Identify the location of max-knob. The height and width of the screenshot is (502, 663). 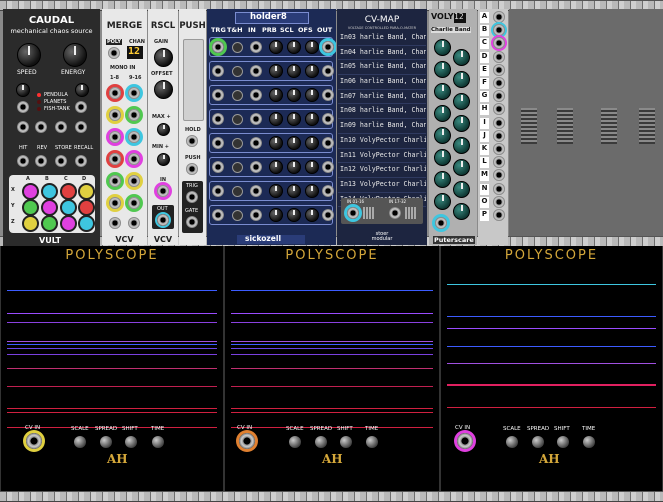
(163, 129).